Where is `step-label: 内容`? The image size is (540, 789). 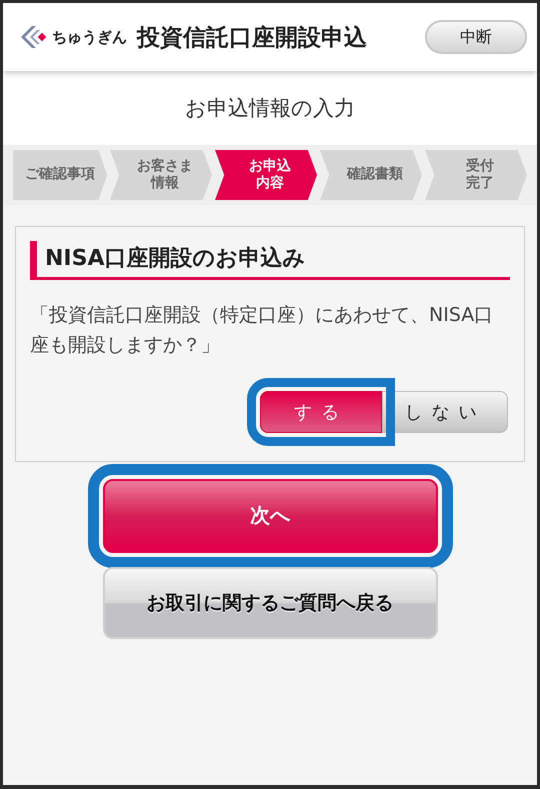 step-label: 内容 is located at coordinates (270, 183).